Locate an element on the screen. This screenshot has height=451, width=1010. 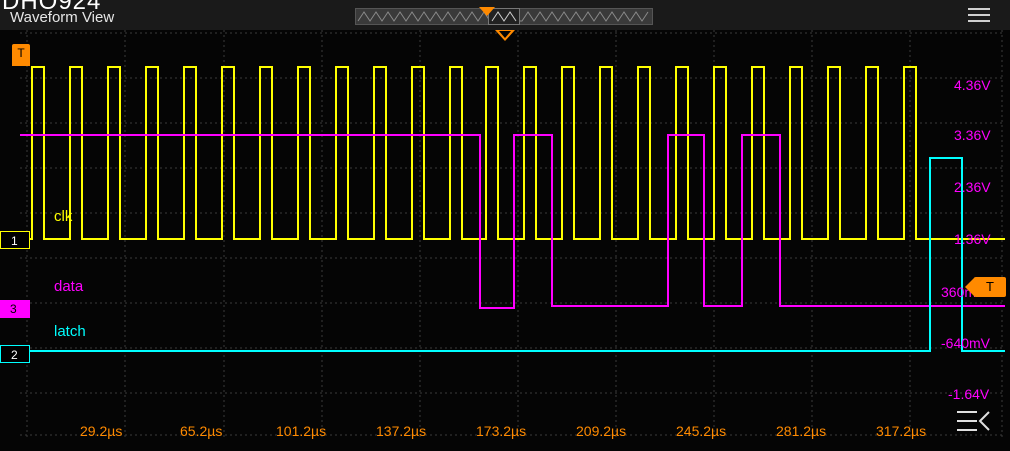
vscale-label: -1.64V is located at coordinates (969, 394).